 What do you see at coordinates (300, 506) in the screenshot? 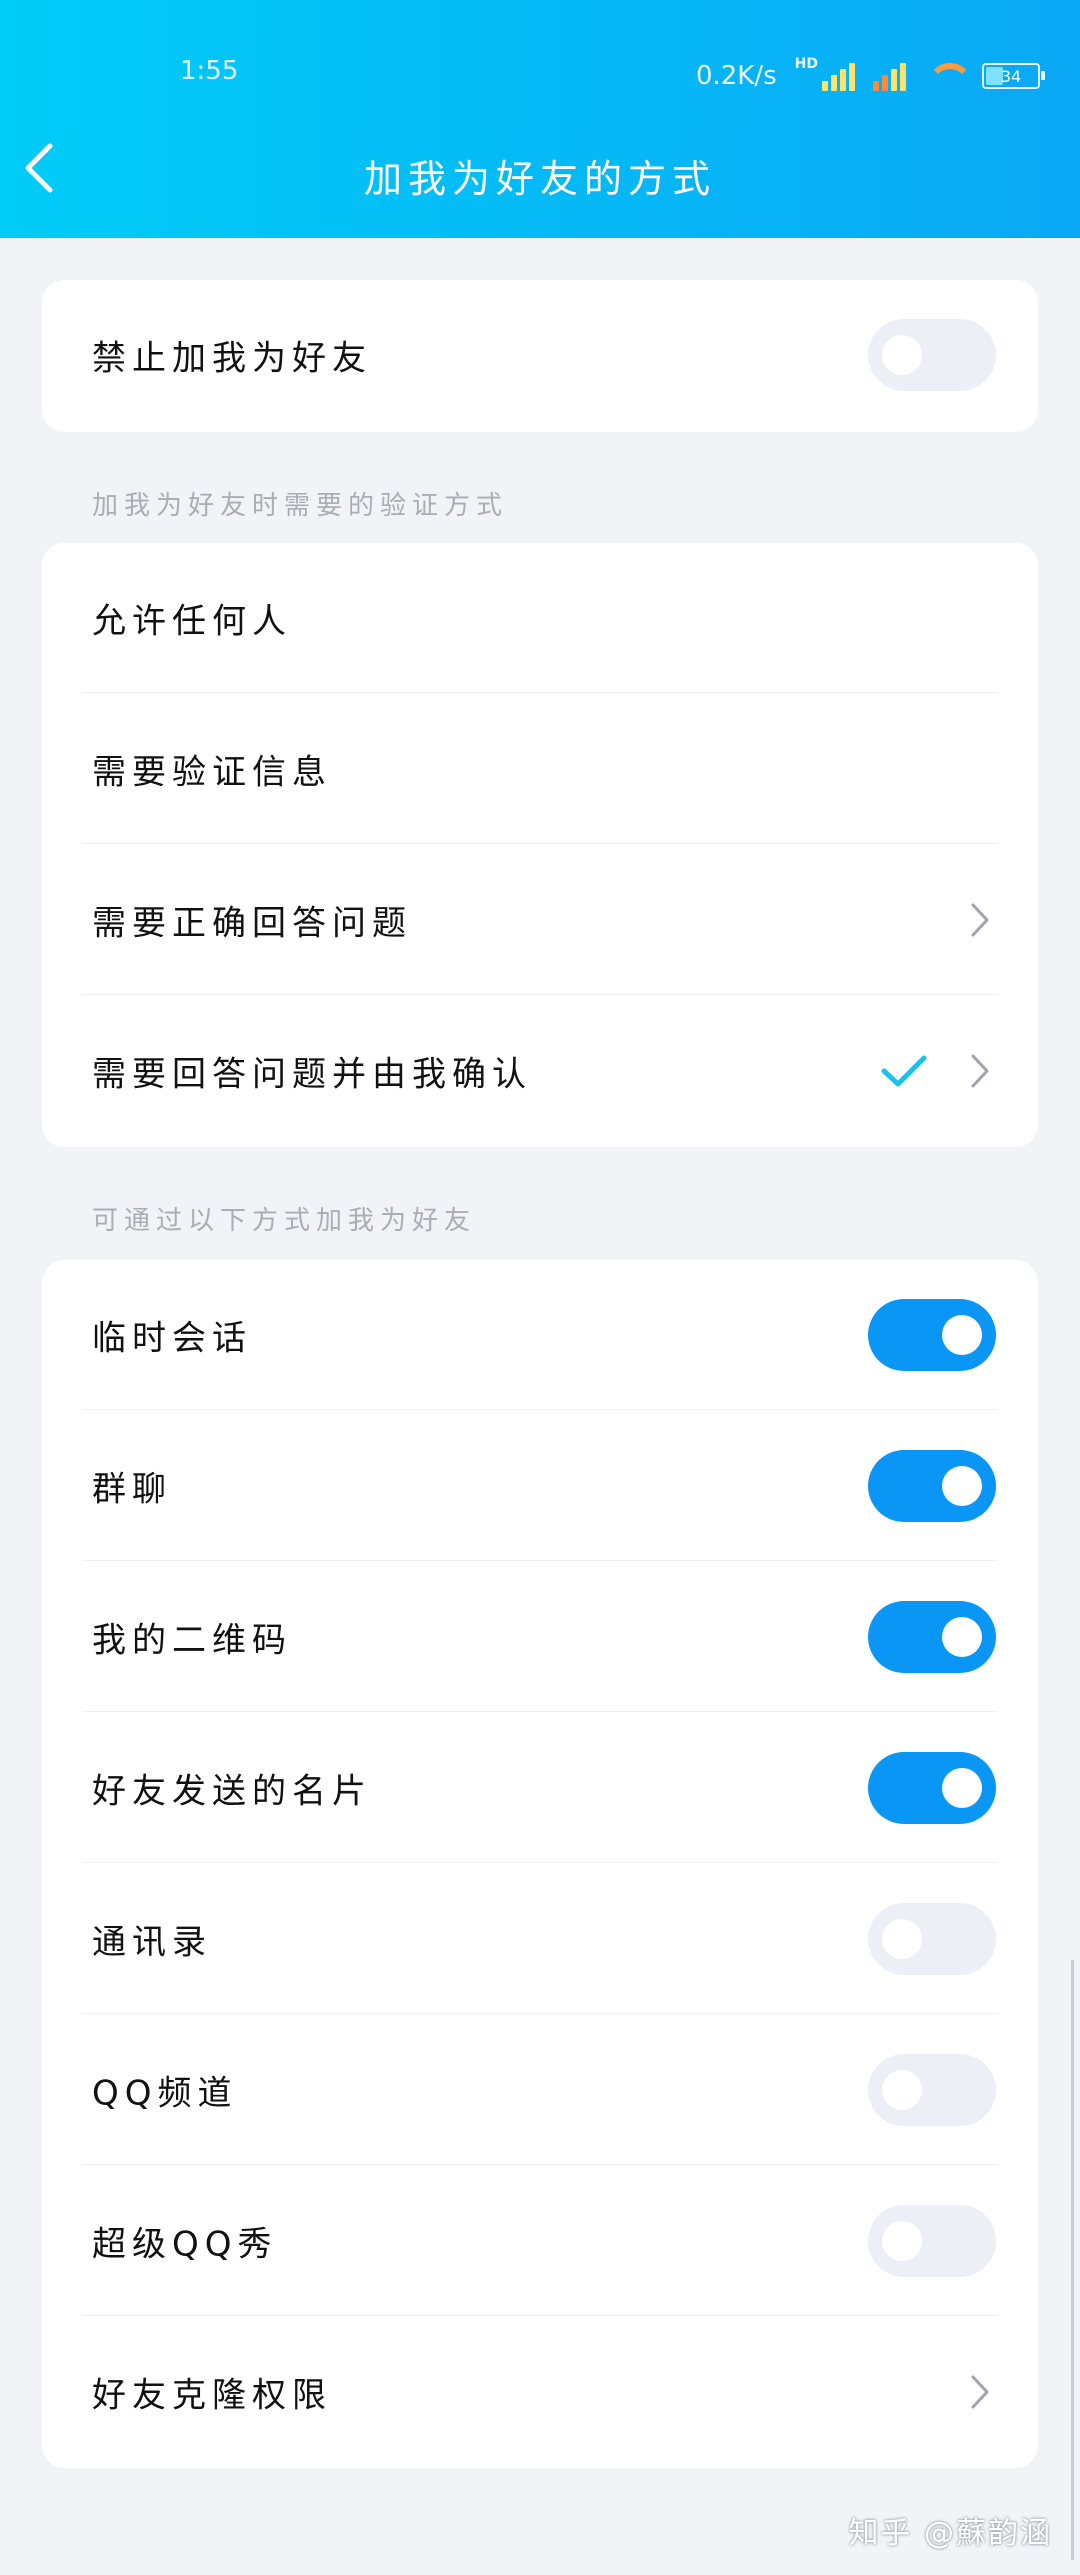
I see `verification-section-hint: 加我为好友时需要的验证方式` at bounding box center [300, 506].